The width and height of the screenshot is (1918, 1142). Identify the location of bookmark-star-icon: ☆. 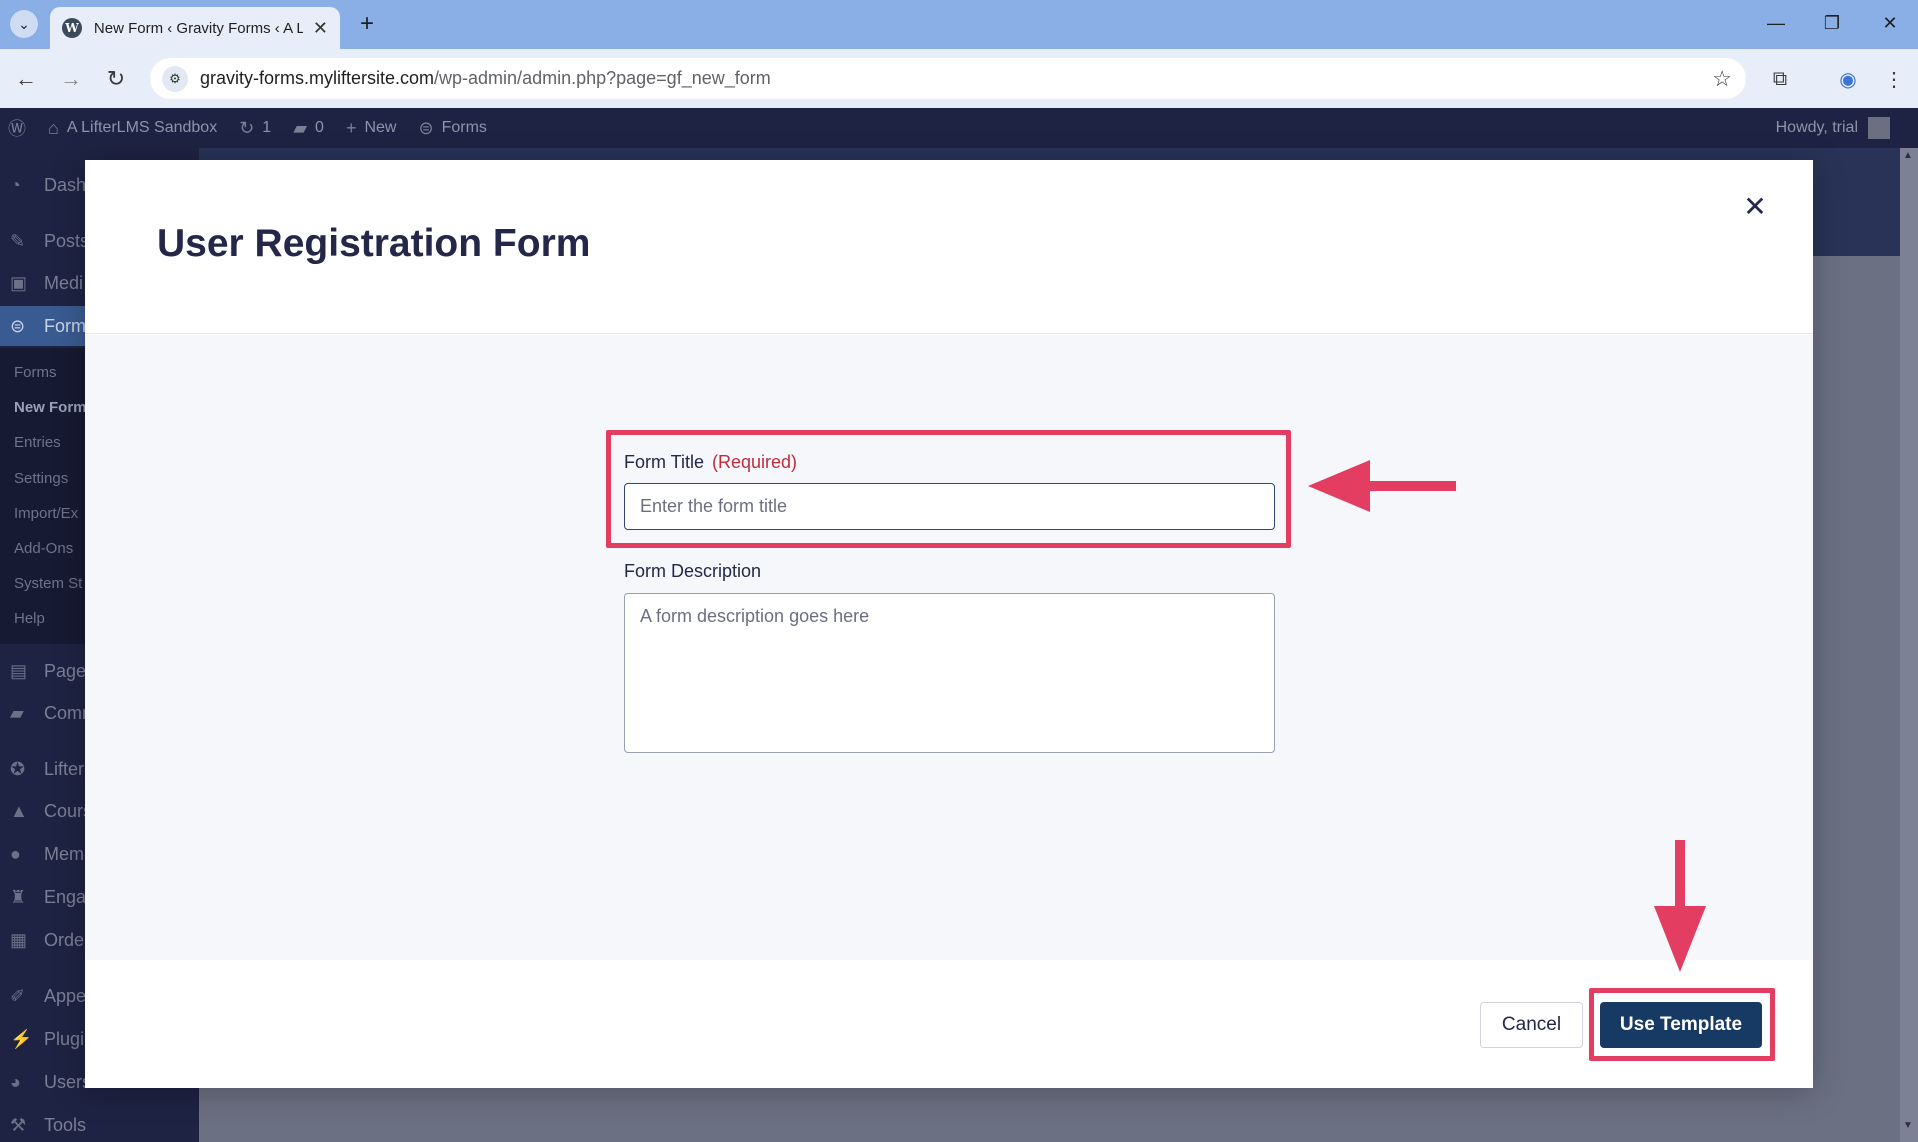
(1722, 79).